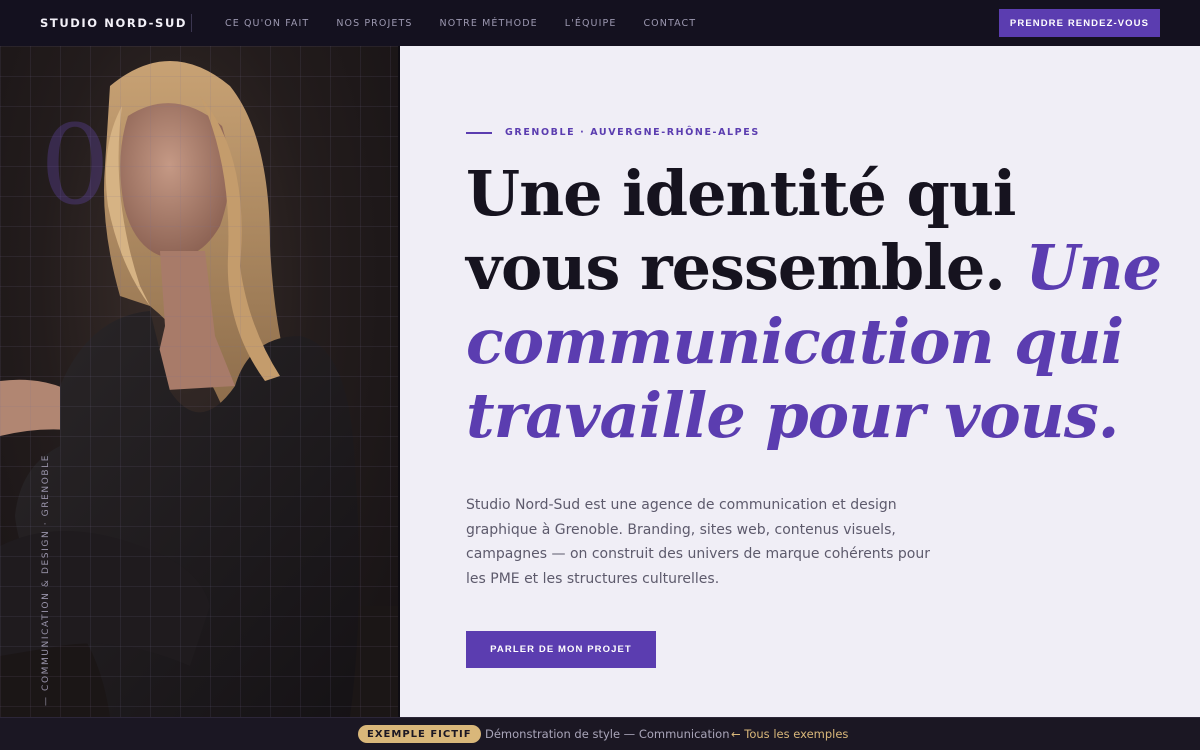  I want to click on book-appointment-button: PRENDRE RENDEZ-VOUS, so click(1079, 23).